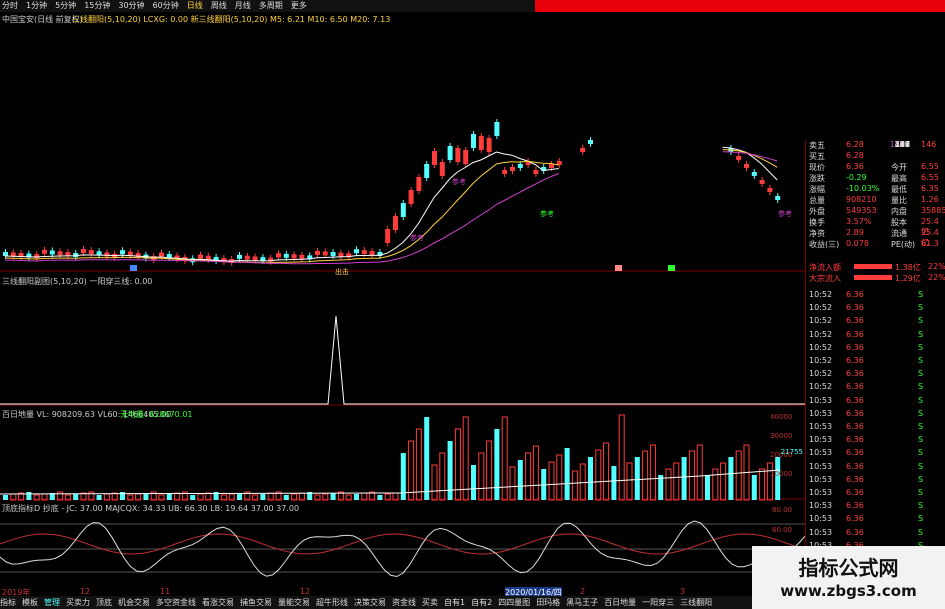 The height and width of the screenshot is (609, 945). Describe the element at coordinates (899, 189) in the screenshot. I see `quote-key: 最低` at that location.